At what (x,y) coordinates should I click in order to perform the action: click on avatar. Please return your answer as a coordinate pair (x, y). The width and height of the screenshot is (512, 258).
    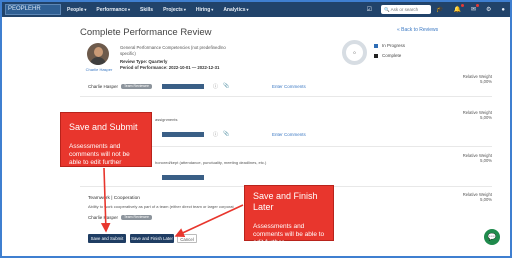
    Looking at the image, I should click on (98, 54).